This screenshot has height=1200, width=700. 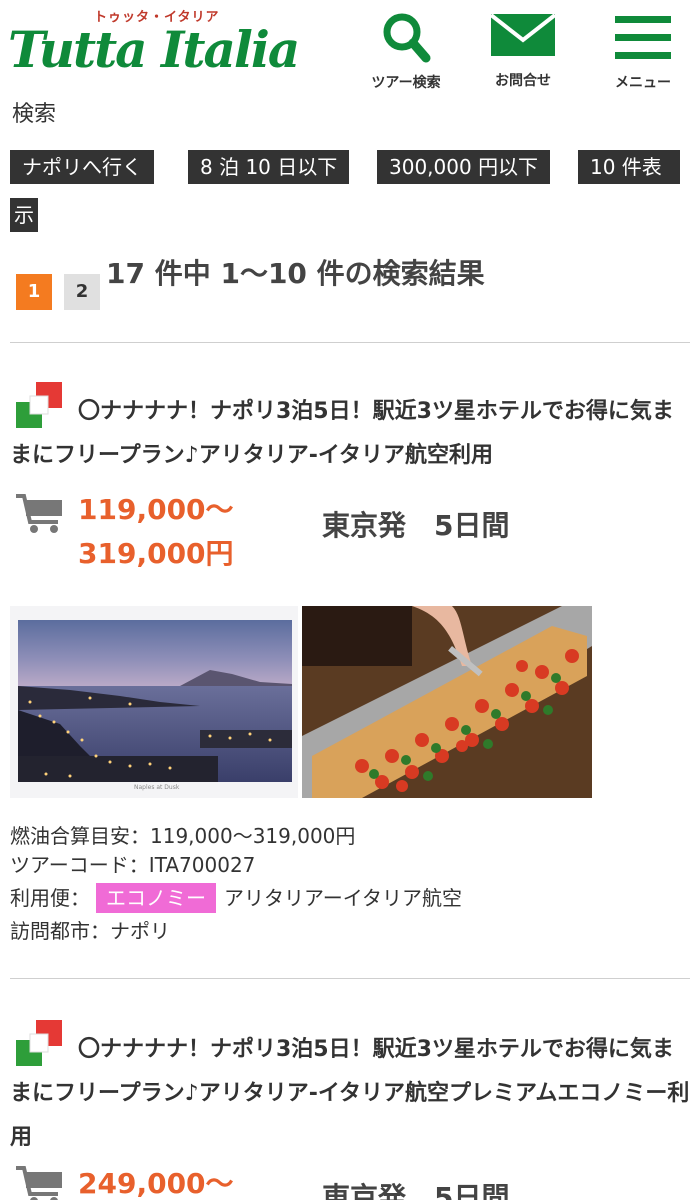 I want to click on tag-price: 300,000 円以下, so click(x=464, y=167).